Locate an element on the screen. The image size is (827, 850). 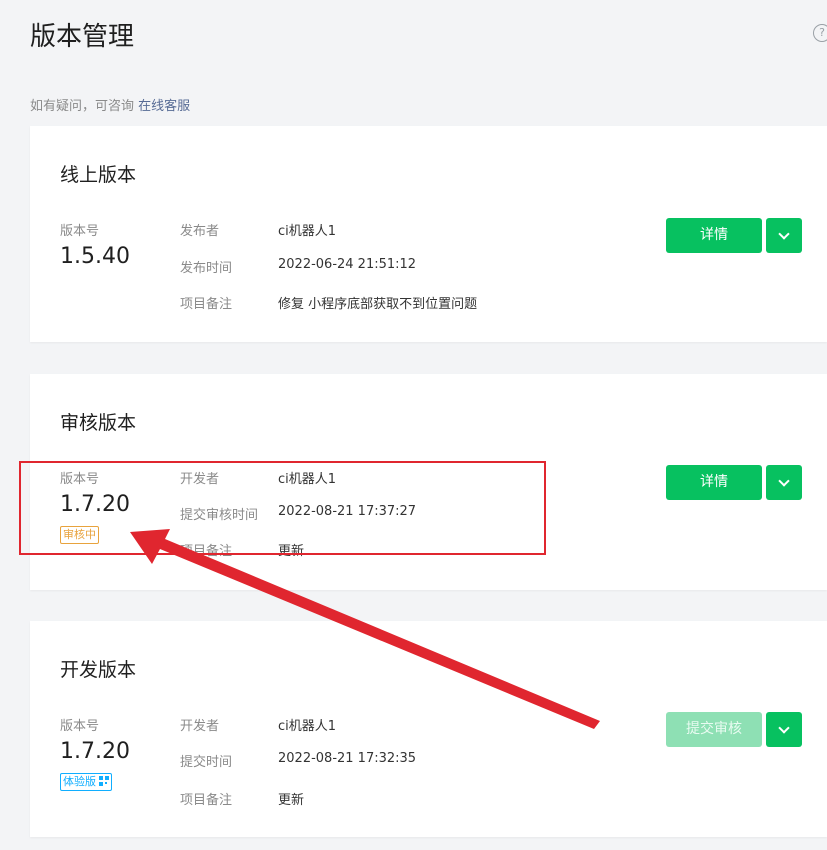
note-value: 更新 is located at coordinates (291, 800).